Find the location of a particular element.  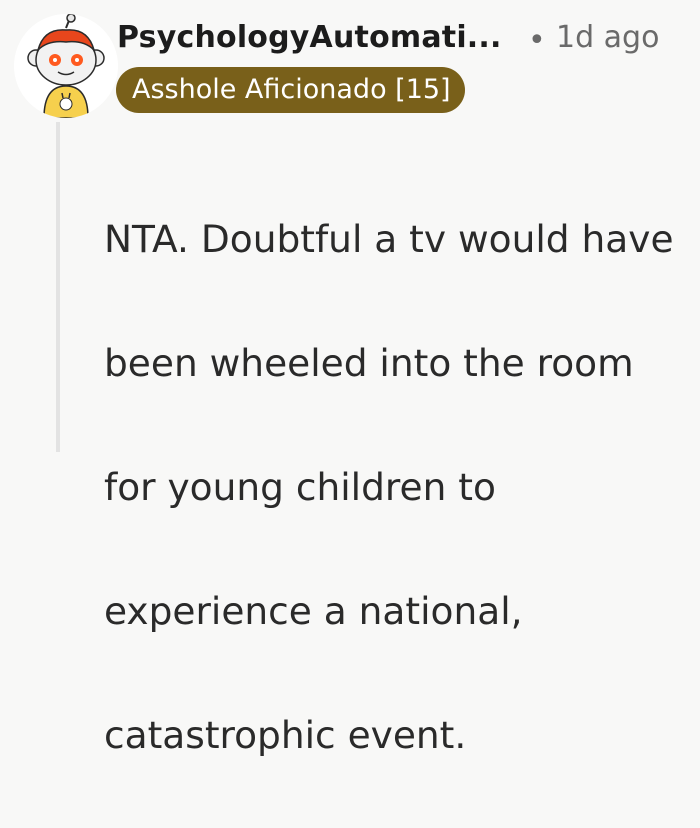

user-flair: Asshole Aficionado [15] is located at coordinates (290, 90).